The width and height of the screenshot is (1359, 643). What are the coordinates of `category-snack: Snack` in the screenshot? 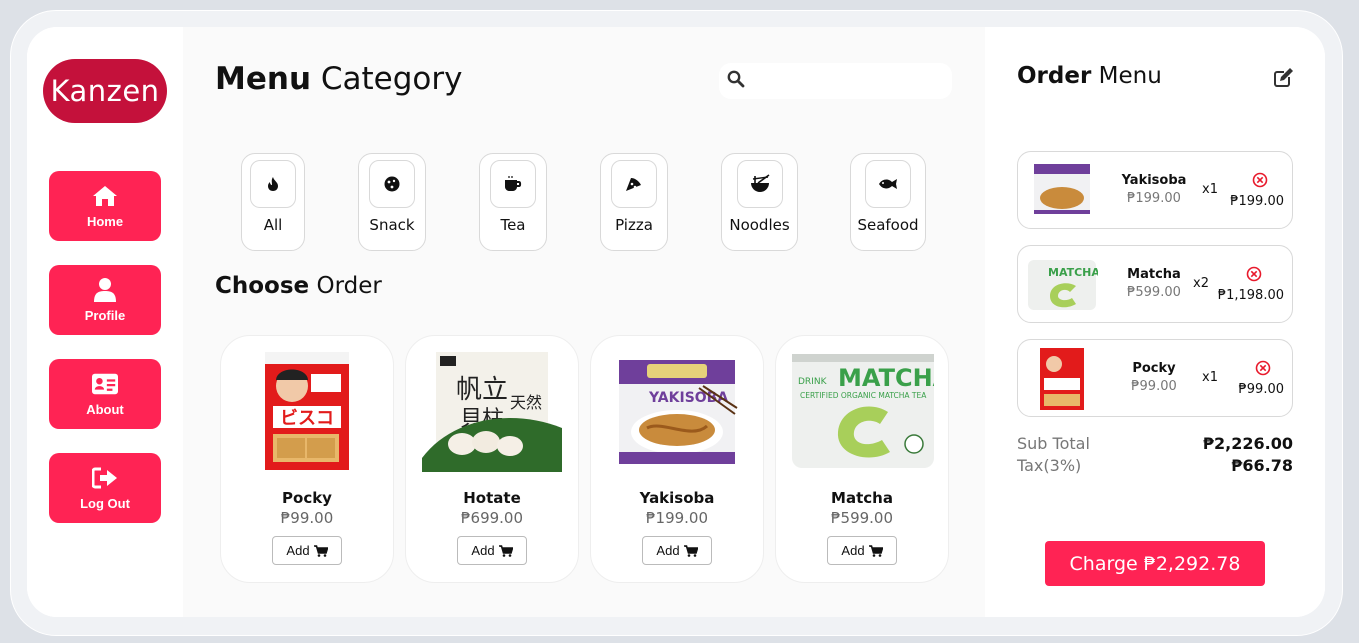 It's located at (392, 202).